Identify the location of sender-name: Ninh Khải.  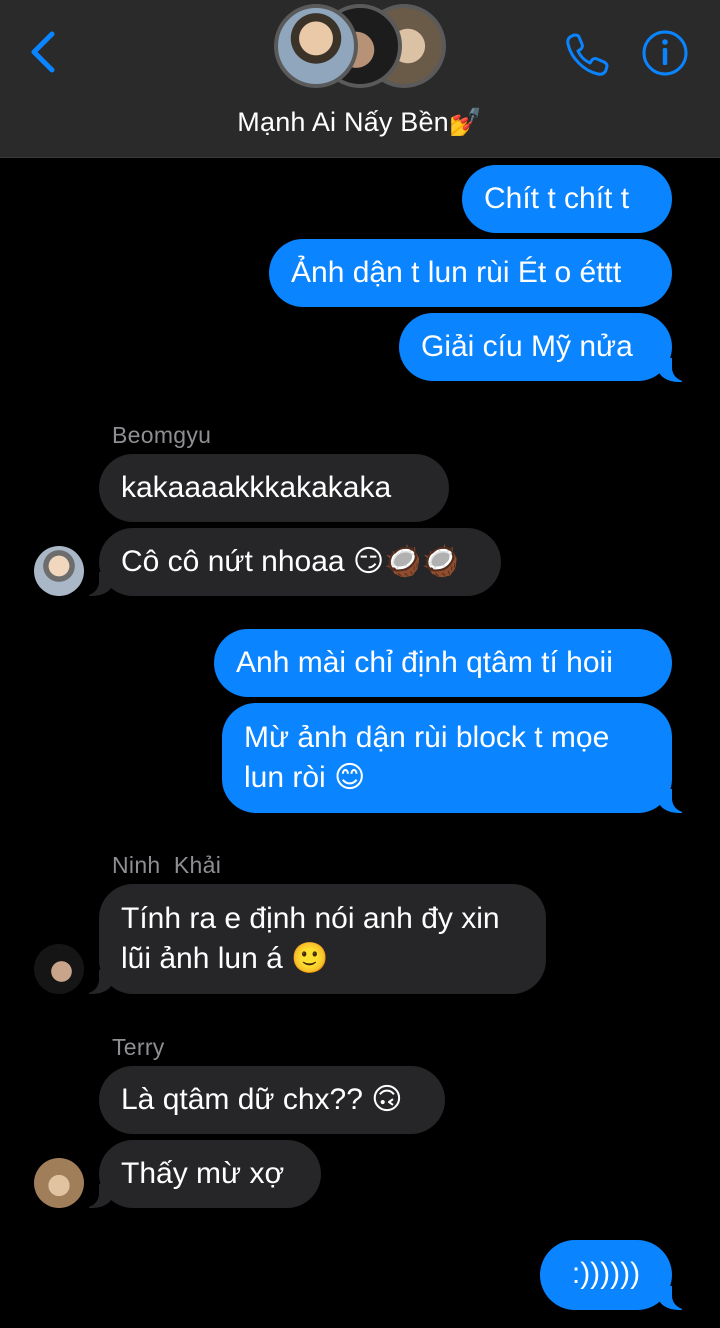
(167, 865).